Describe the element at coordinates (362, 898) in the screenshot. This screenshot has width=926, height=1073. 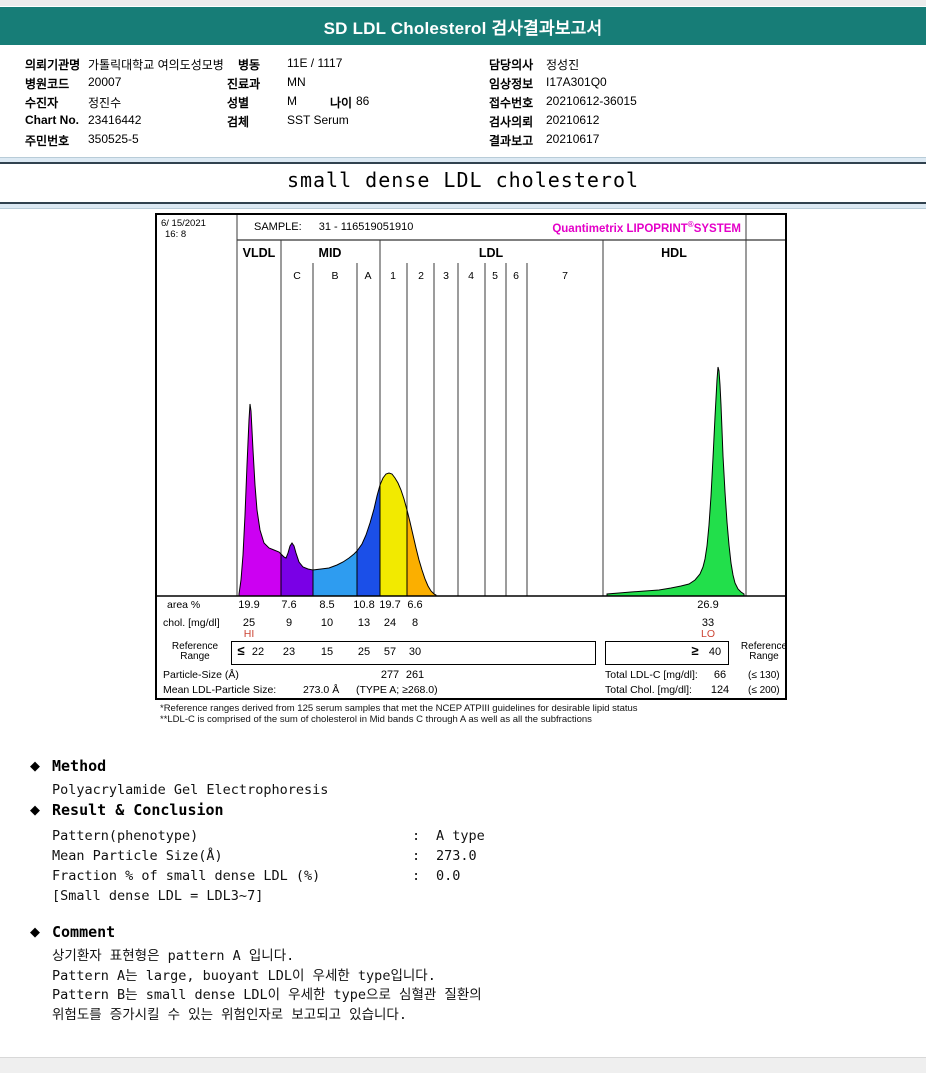
I see `result-row-3: [Small dense LDL = LDL3~7]` at that location.